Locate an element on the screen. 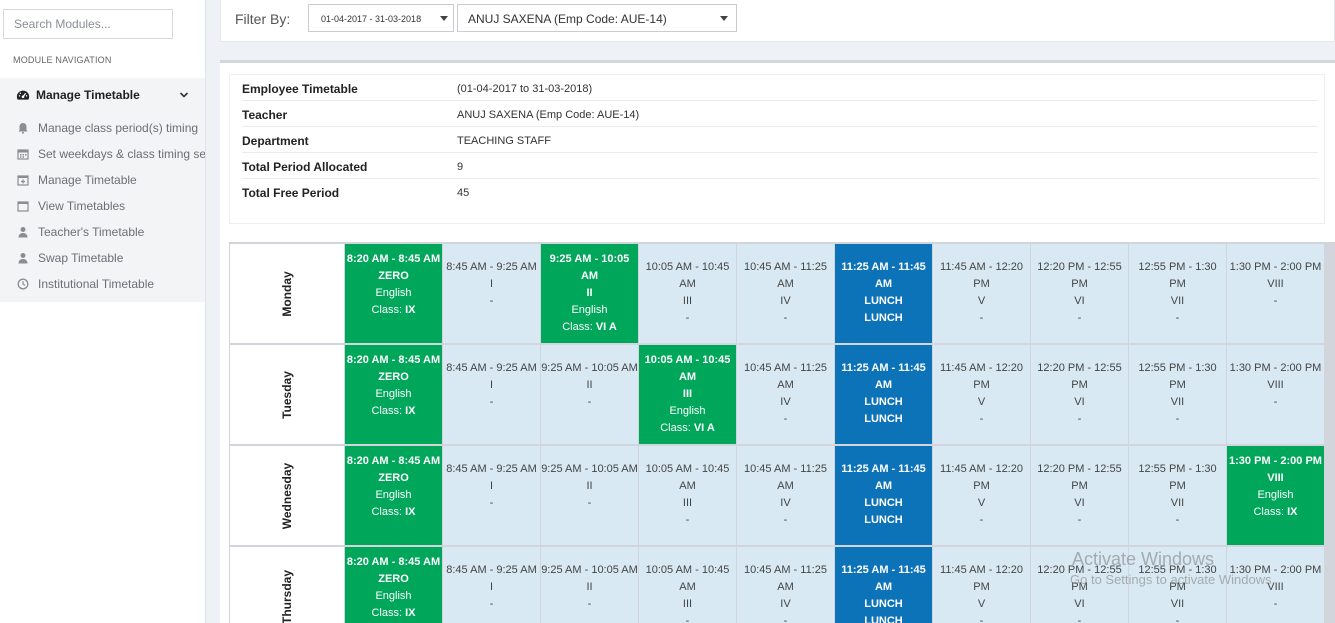  employee-select-value: ANUJ SAXENA (Emp Code: AUE-14) is located at coordinates (567, 19).